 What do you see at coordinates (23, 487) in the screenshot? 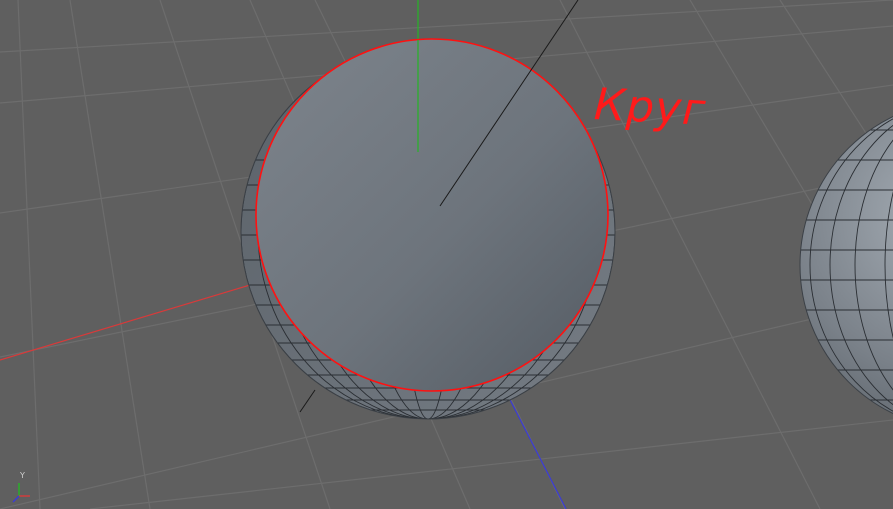
I see `axis-gizmo-icon: Y` at bounding box center [23, 487].